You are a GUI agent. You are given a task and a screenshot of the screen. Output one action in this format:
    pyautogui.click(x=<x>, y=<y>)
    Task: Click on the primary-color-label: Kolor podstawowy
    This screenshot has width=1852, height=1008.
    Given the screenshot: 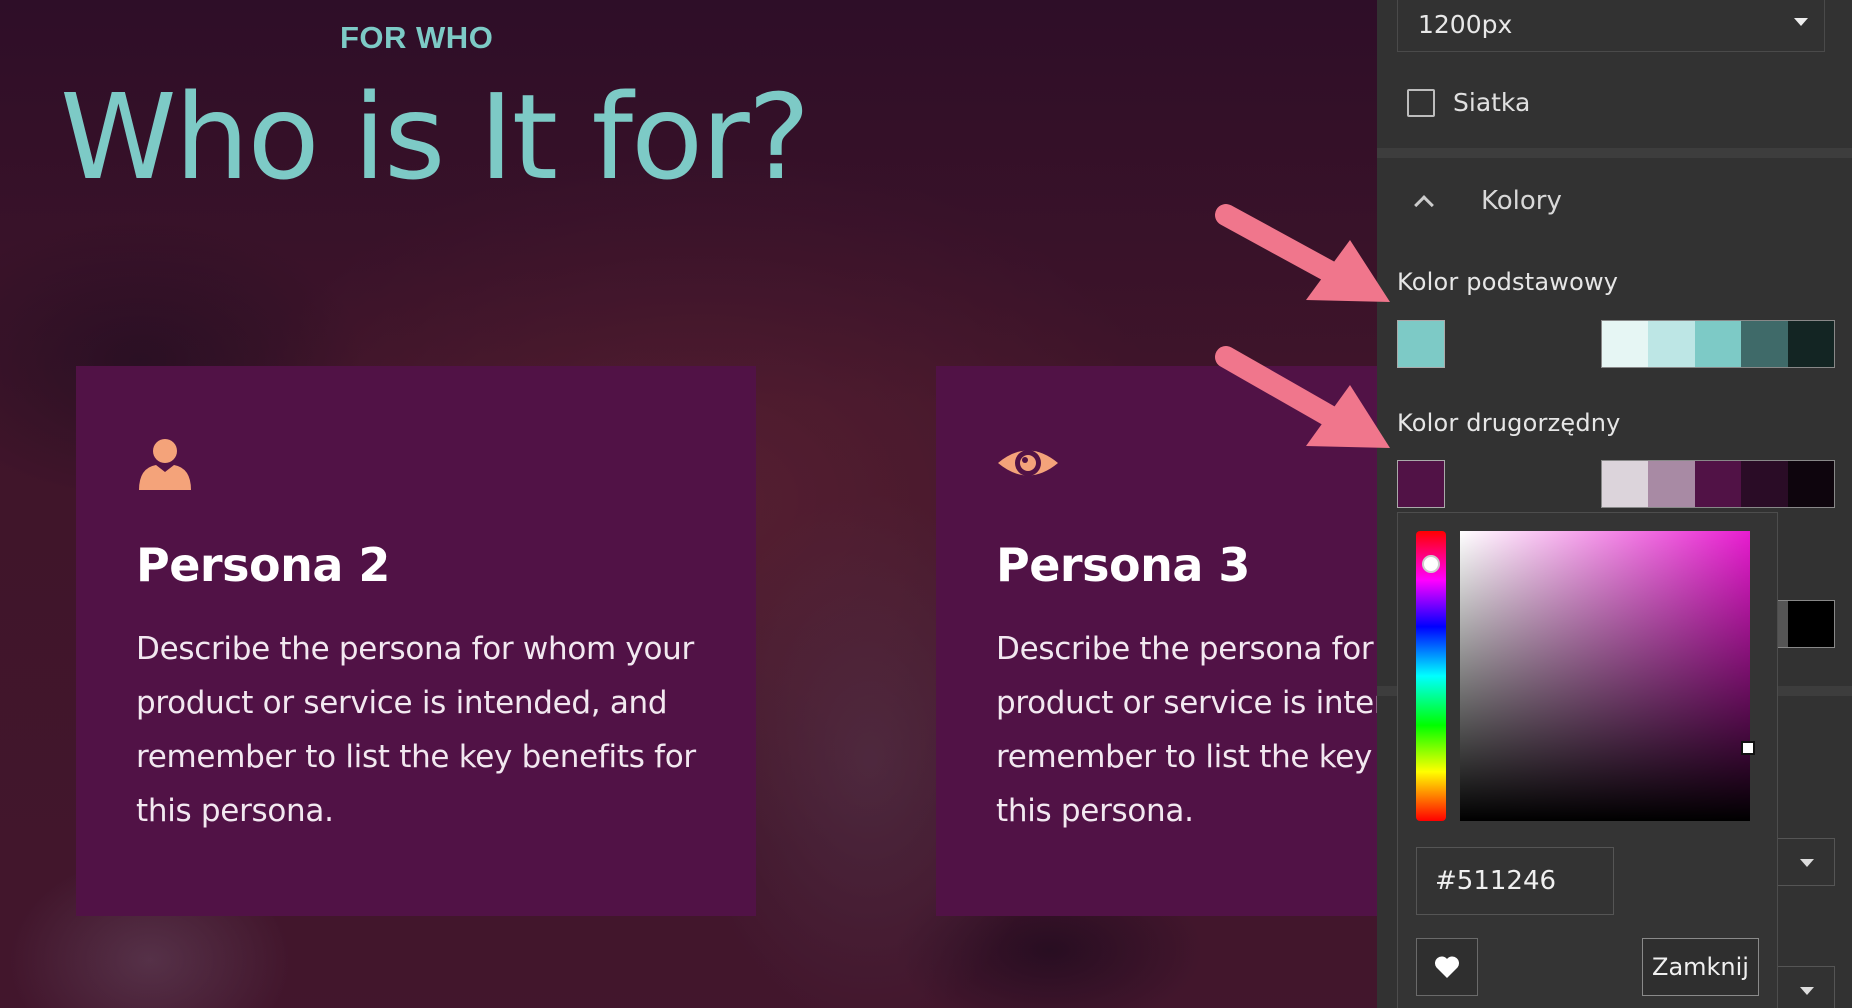 What is the action you would take?
    pyautogui.click(x=1508, y=282)
    